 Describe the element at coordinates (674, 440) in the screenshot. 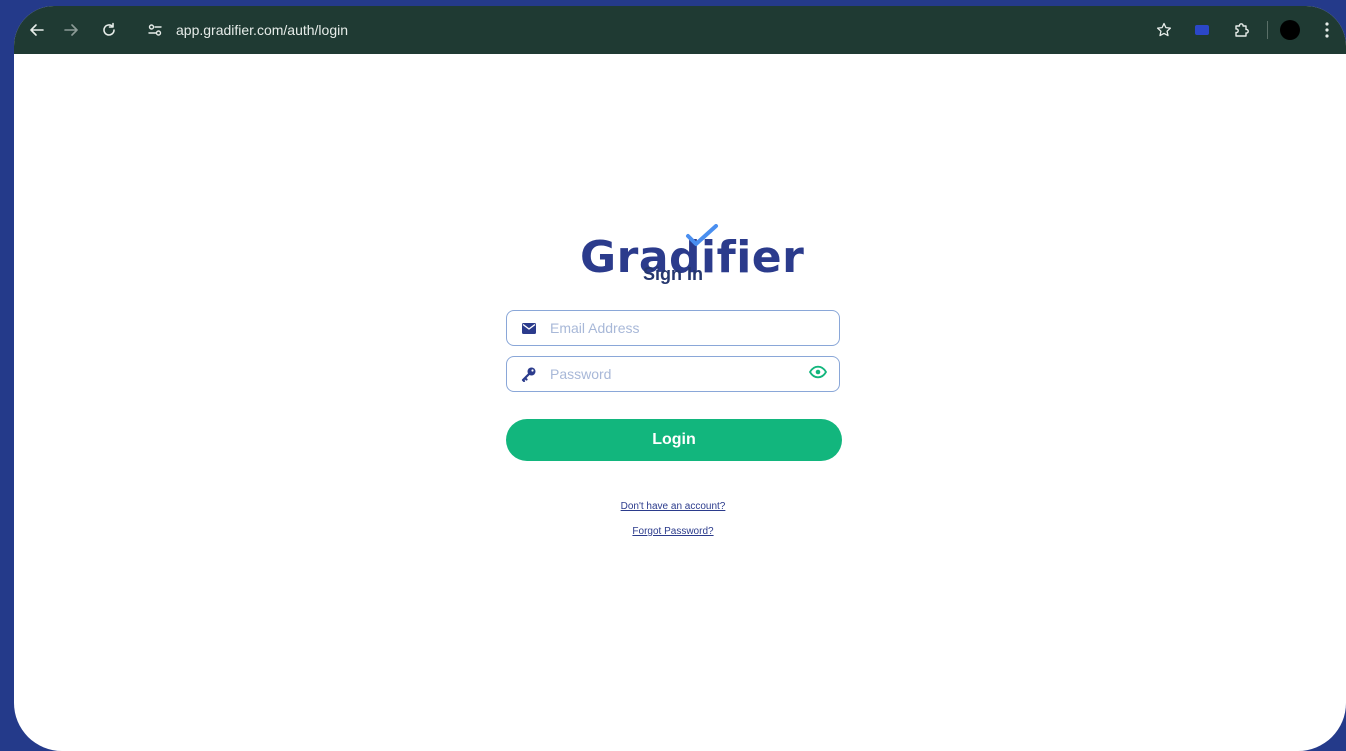

I see `login-button: Login` at that location.